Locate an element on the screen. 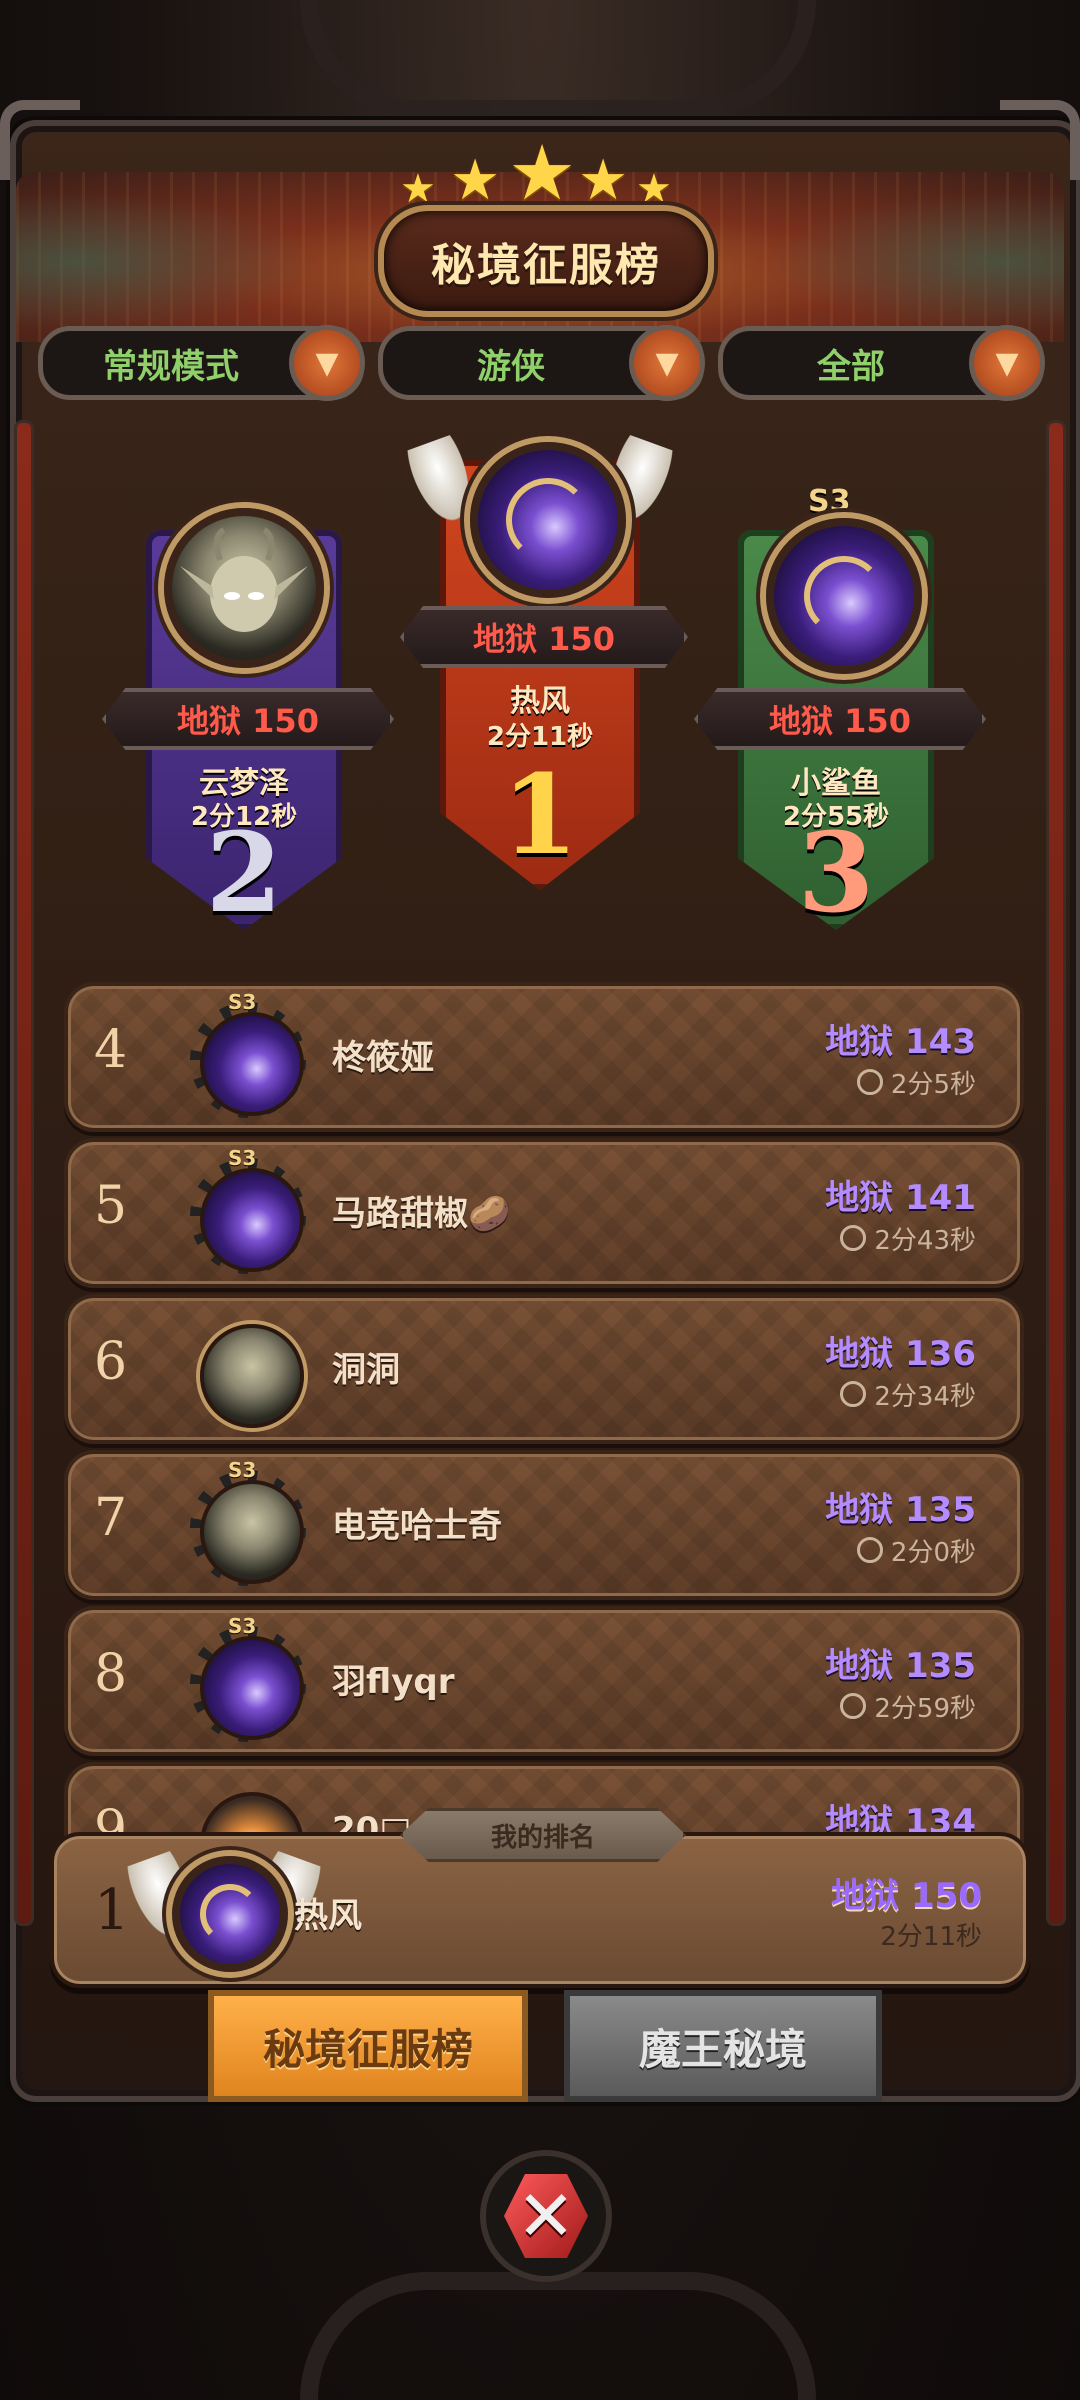 The height and width of the screenshot is (2400, 1080). side-rail-left is located at coordinates (24, 1173).